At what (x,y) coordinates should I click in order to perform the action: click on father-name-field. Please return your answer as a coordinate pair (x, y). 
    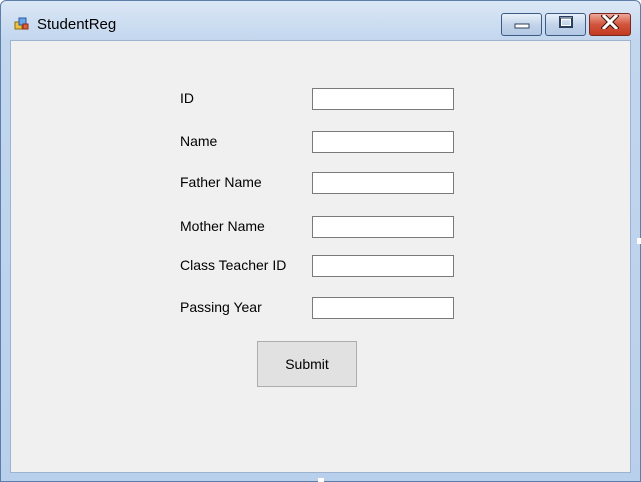
    Looking at the image, I should click on (383, 183).